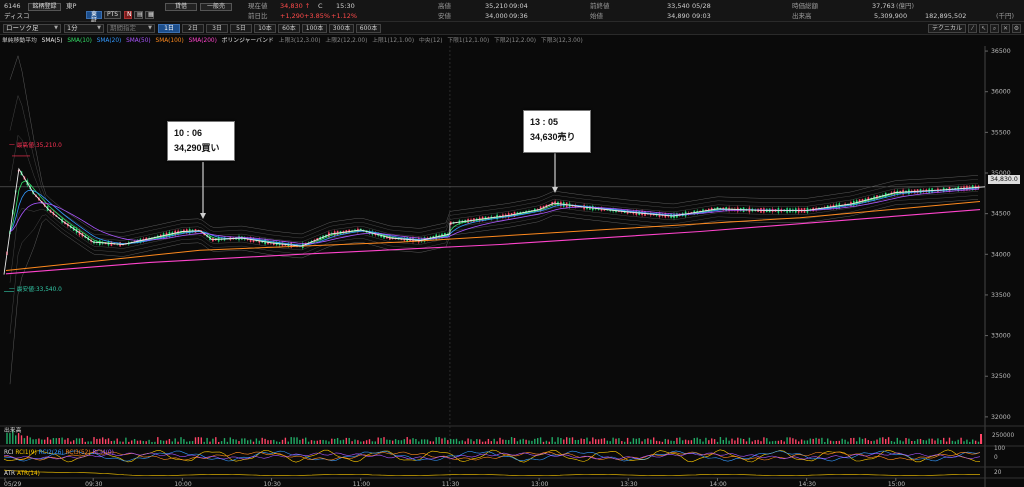  What do you see at coordinates (1001, 132) in the screenshot?
I see `y-tick-label: 35500` at bounding box center [1001, 132].